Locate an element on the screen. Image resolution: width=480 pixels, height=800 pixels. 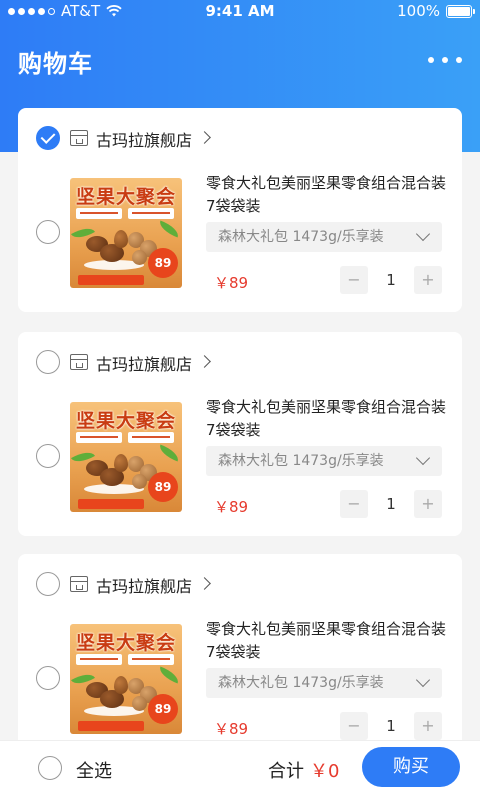
total-label: 合计 is located at coordinates (286, 771).